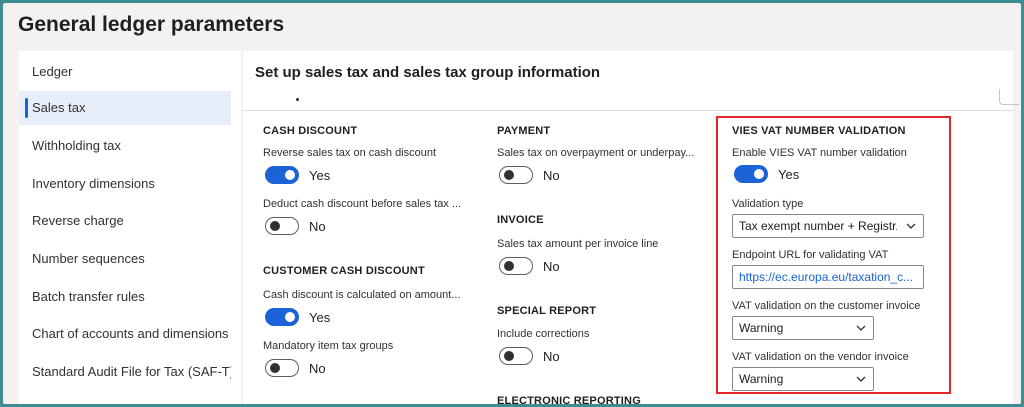  Describe the element at coordinates (328, 346) in the screenshot. I see `mandatory-item-tax-groups-label: Mandatory item tax groups` at that location.